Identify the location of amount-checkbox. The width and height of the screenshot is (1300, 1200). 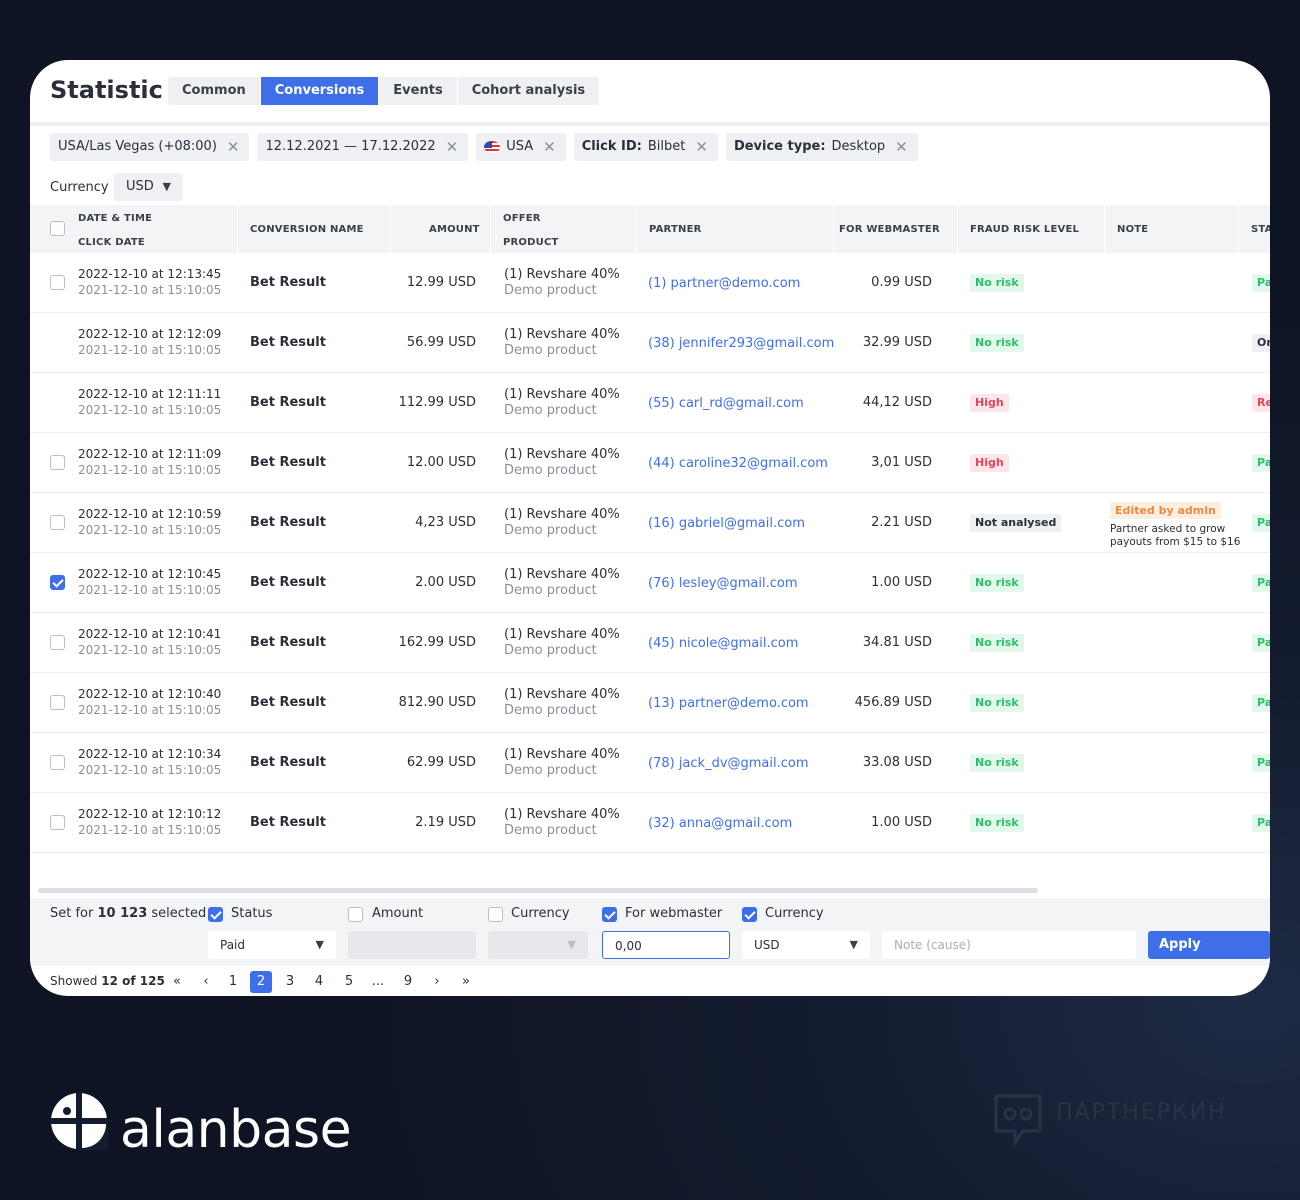
(355, 914).